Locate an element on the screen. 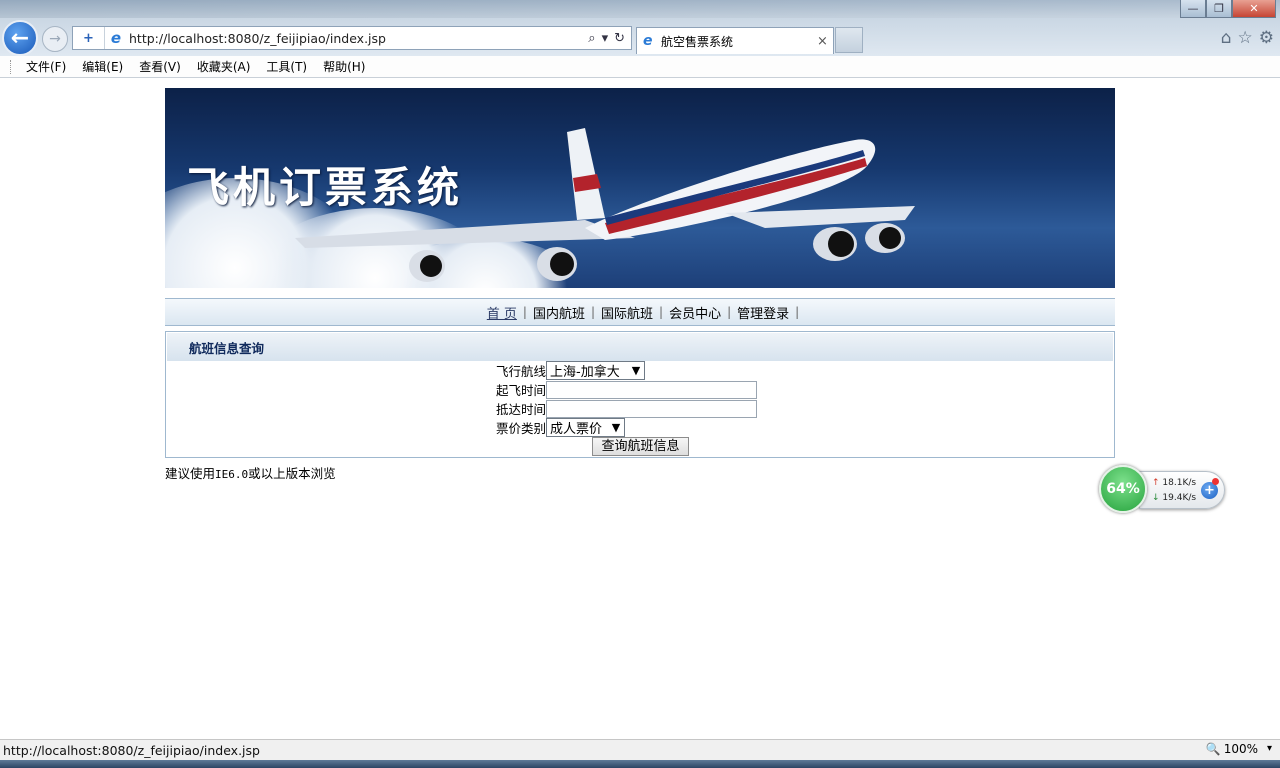 The height and width of the screenshot is (768, 1280). tools-gear-icon: ⚙ is located at coordinates (1266, 38).